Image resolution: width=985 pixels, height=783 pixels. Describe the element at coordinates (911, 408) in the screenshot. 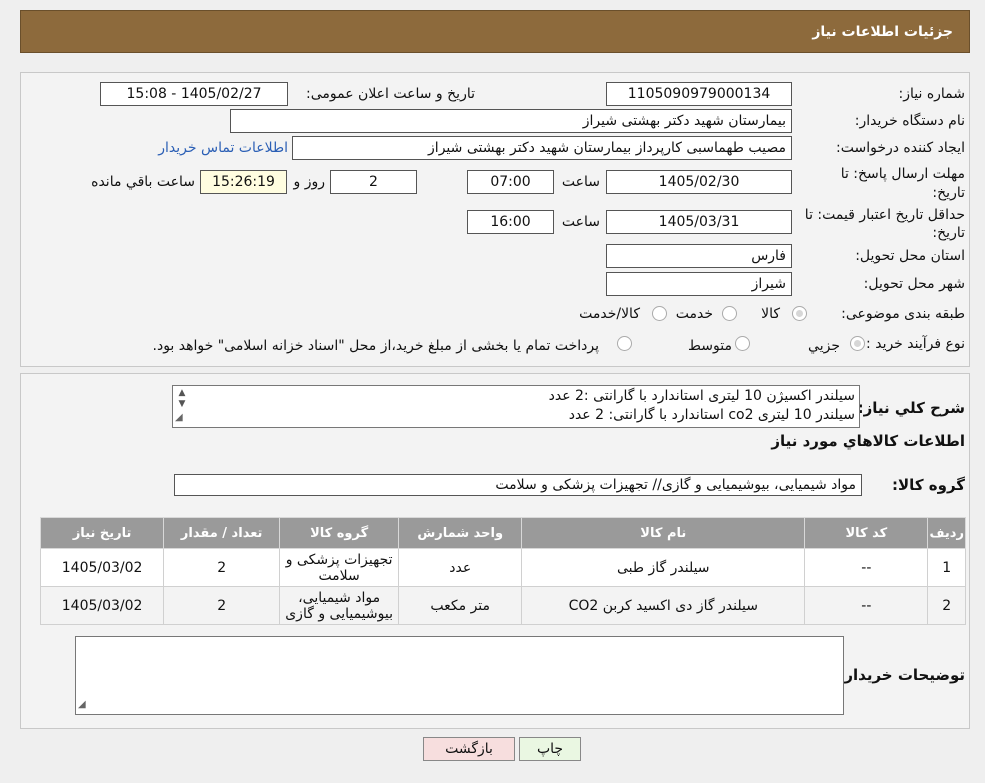

I see `description-label: شرح کلي نیاز:` at that location.